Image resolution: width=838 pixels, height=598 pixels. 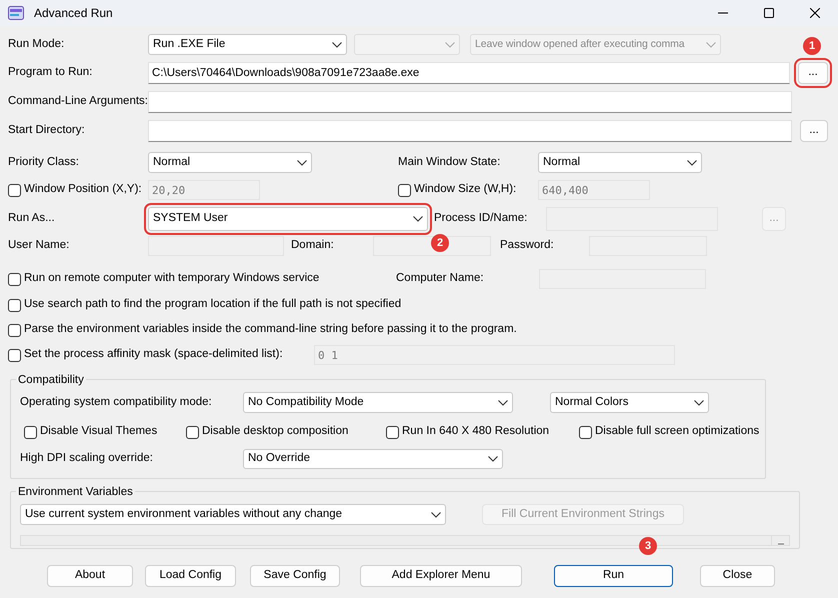 What do you see at coordinates (83, 190) in the screenshot?
I see `checkbox-label: Window Position (X,Y):` at bounding box center [83, 190].